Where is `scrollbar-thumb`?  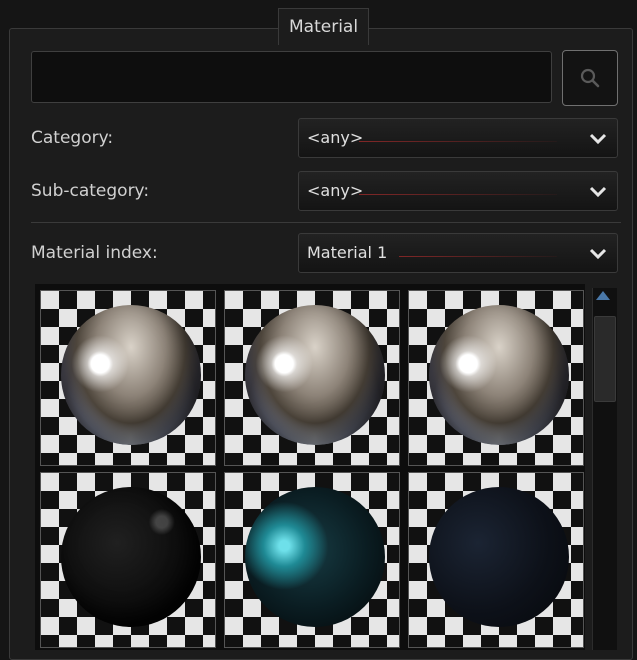
scrollbar-thumb is located at coordinates (605, 359).